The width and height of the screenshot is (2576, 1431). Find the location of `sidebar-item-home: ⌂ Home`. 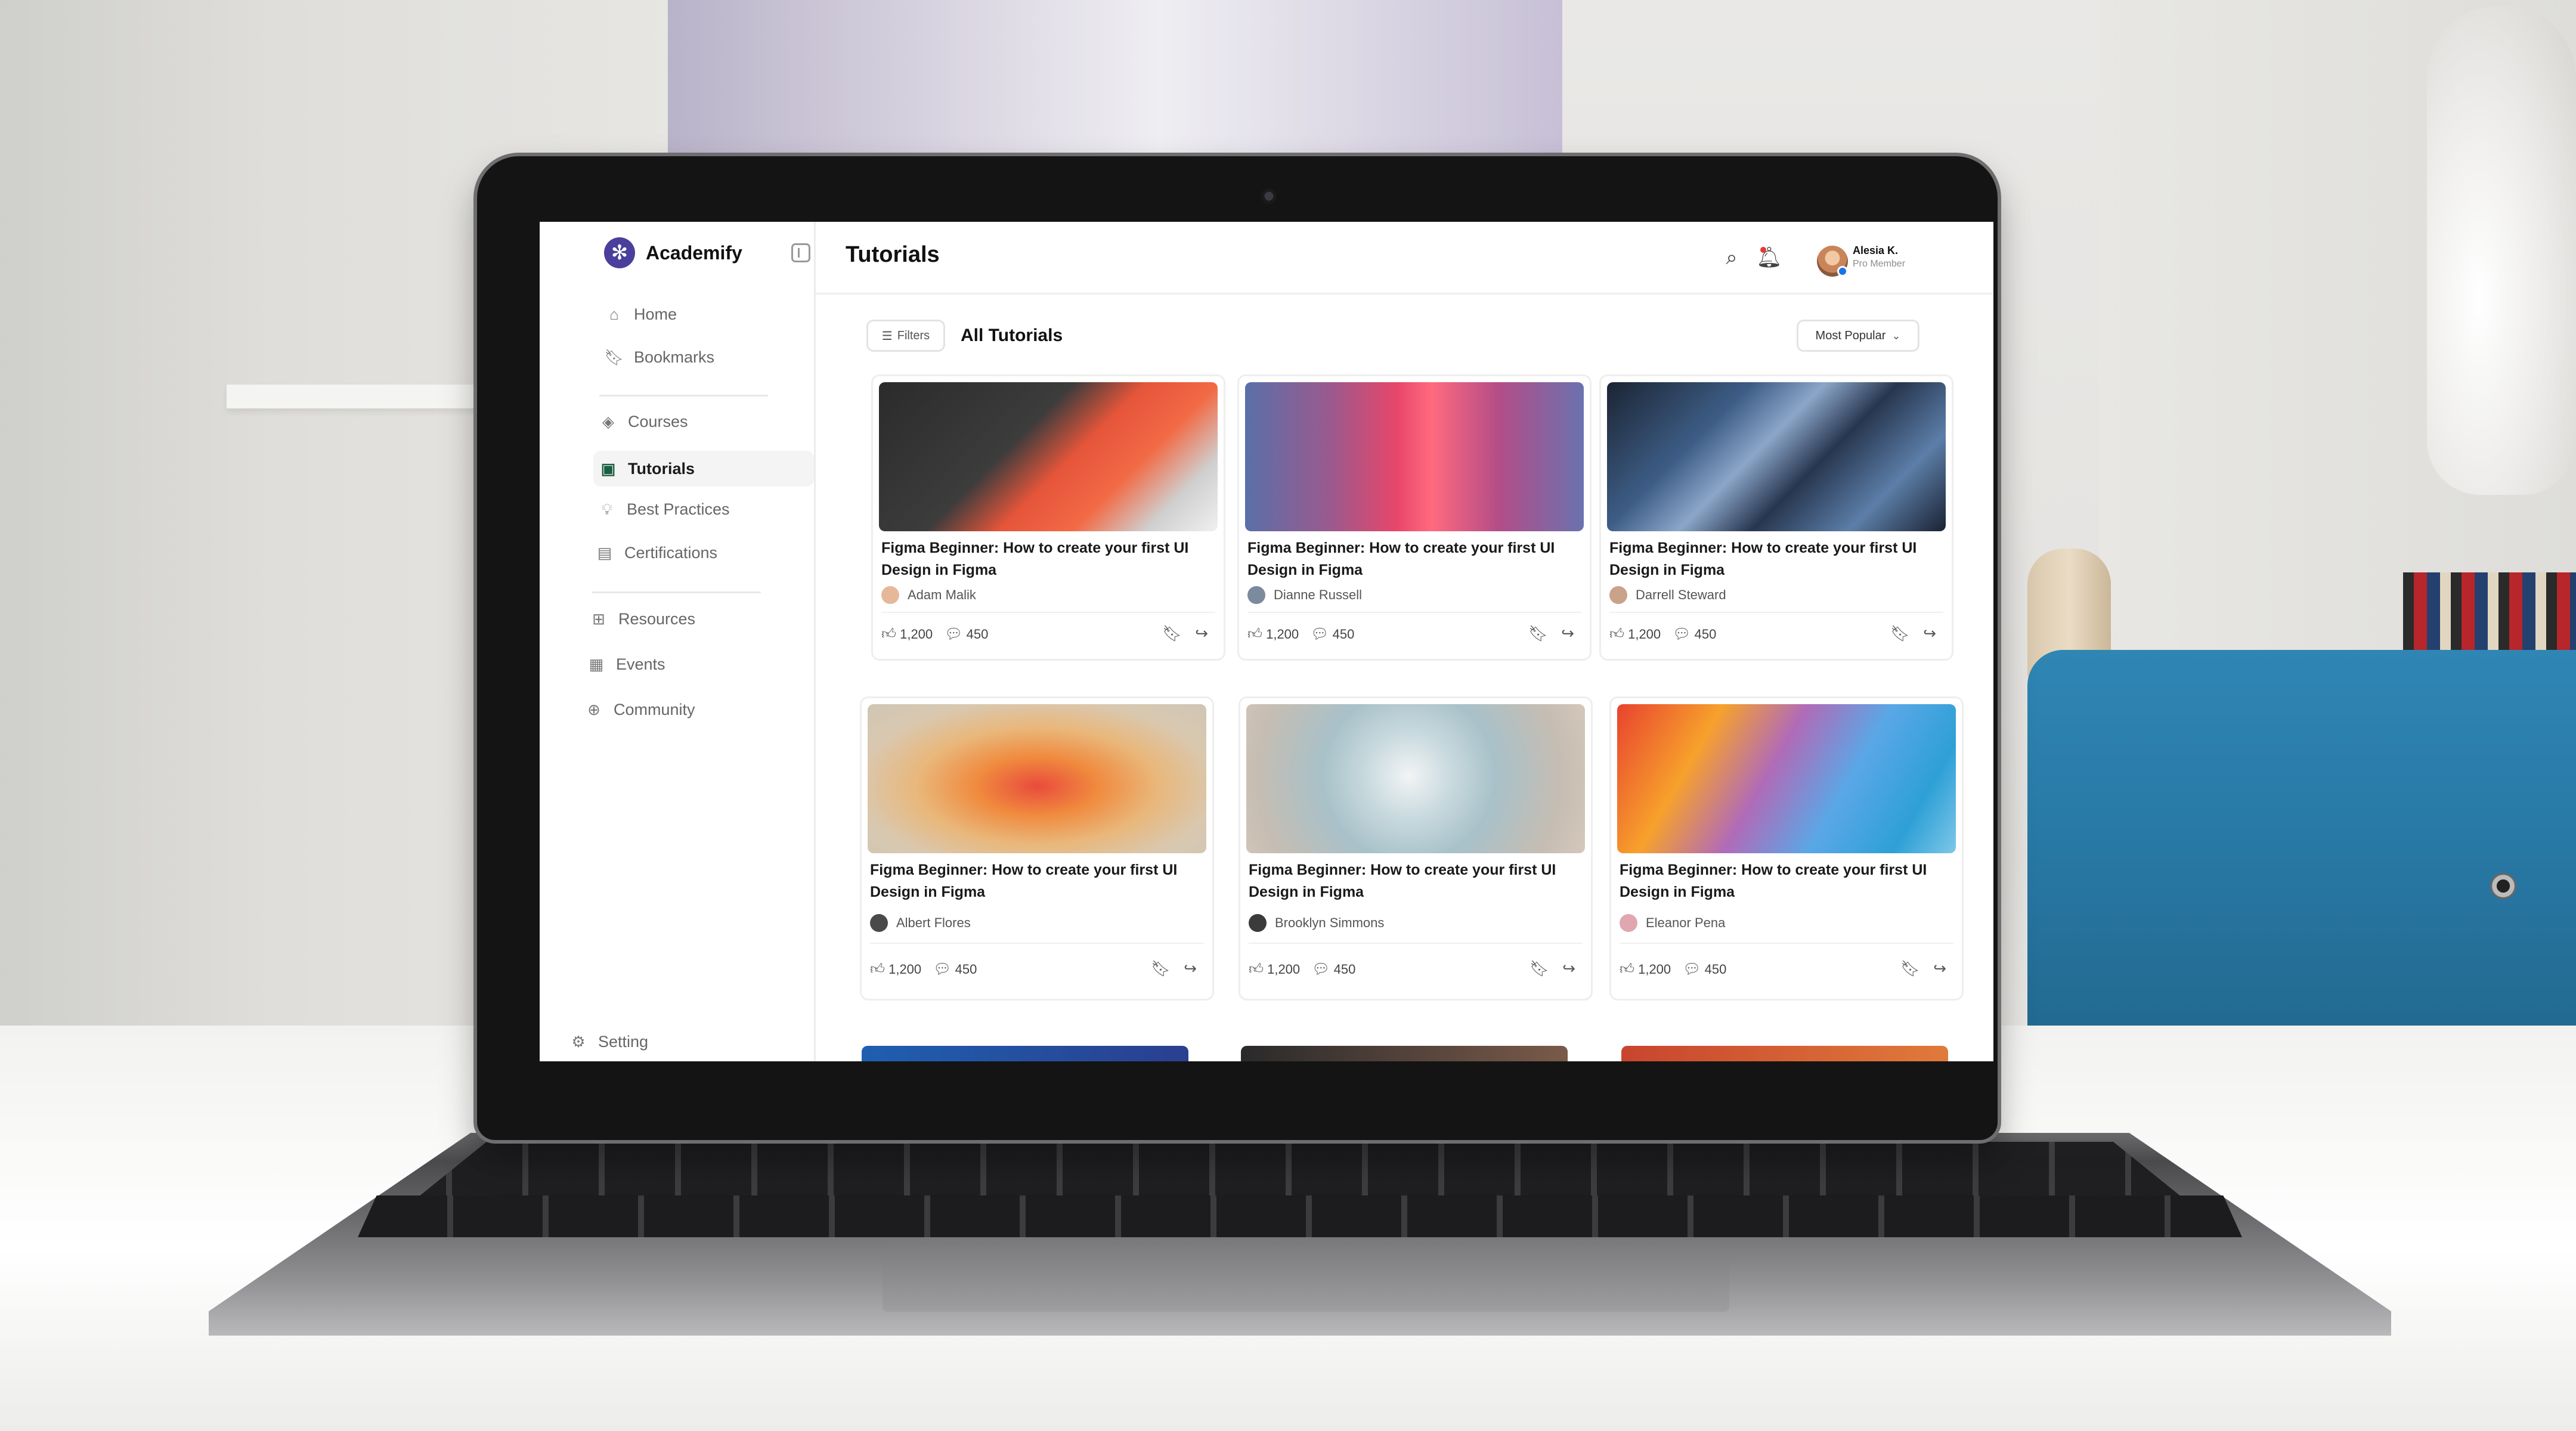

sidebar-item-home: ⌂ Home is located at coordinates (641, 314).